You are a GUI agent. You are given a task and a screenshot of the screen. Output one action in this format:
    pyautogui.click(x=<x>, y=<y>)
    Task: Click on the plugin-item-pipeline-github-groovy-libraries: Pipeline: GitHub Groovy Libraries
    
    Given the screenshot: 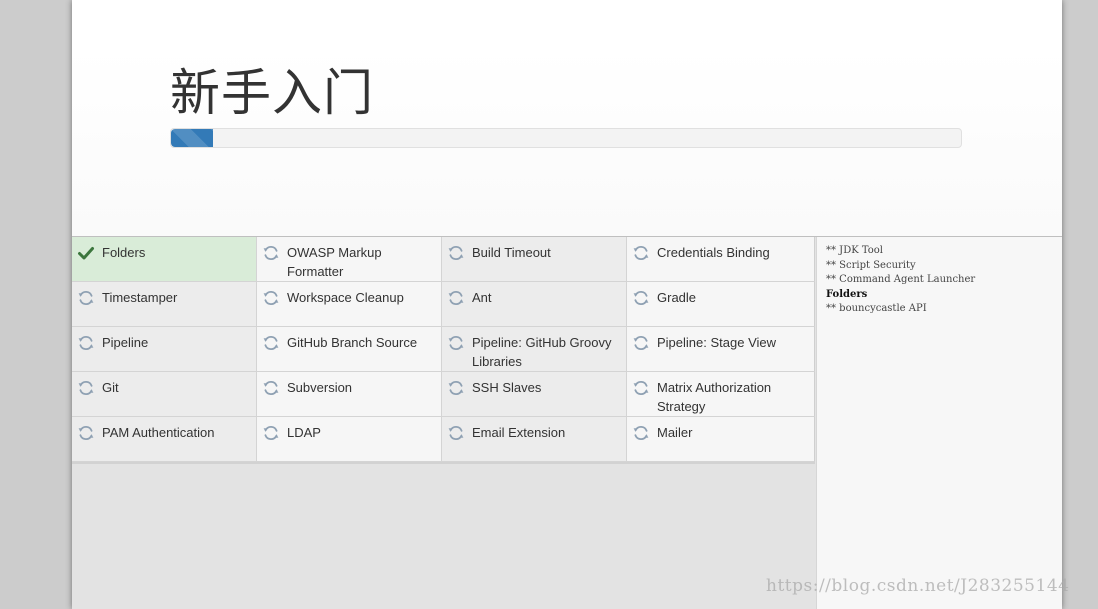 What is the action you would take?
    pyautogui.click(x=534, y=349)
    